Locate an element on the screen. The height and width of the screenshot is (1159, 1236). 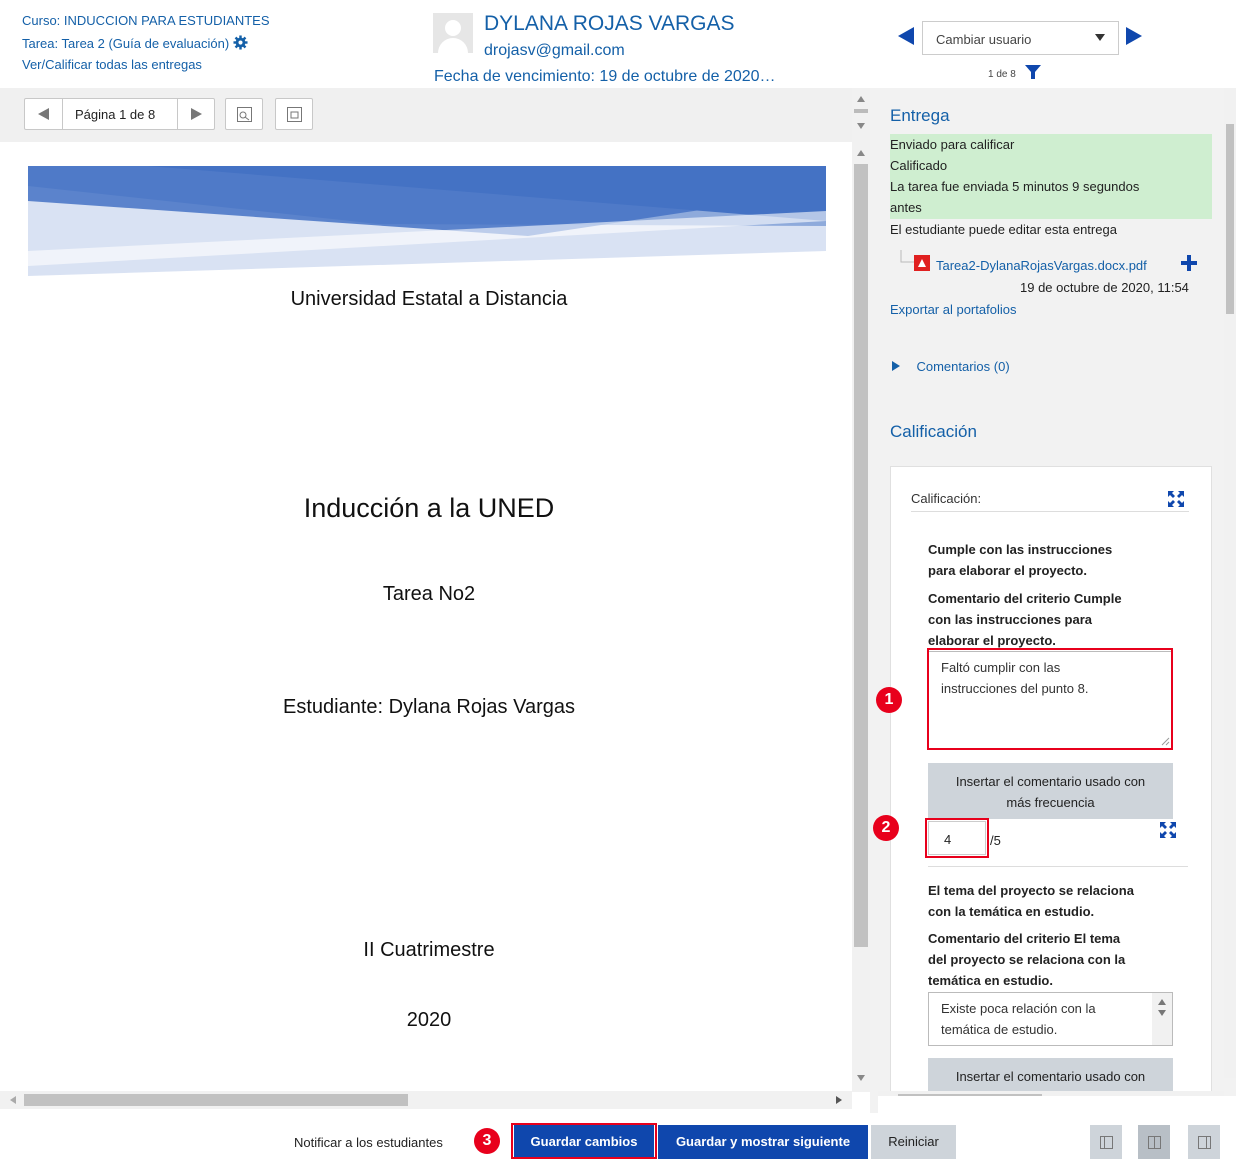
criterion-line: Comentario del criterio El tema is located at coordinates (1024, 938).